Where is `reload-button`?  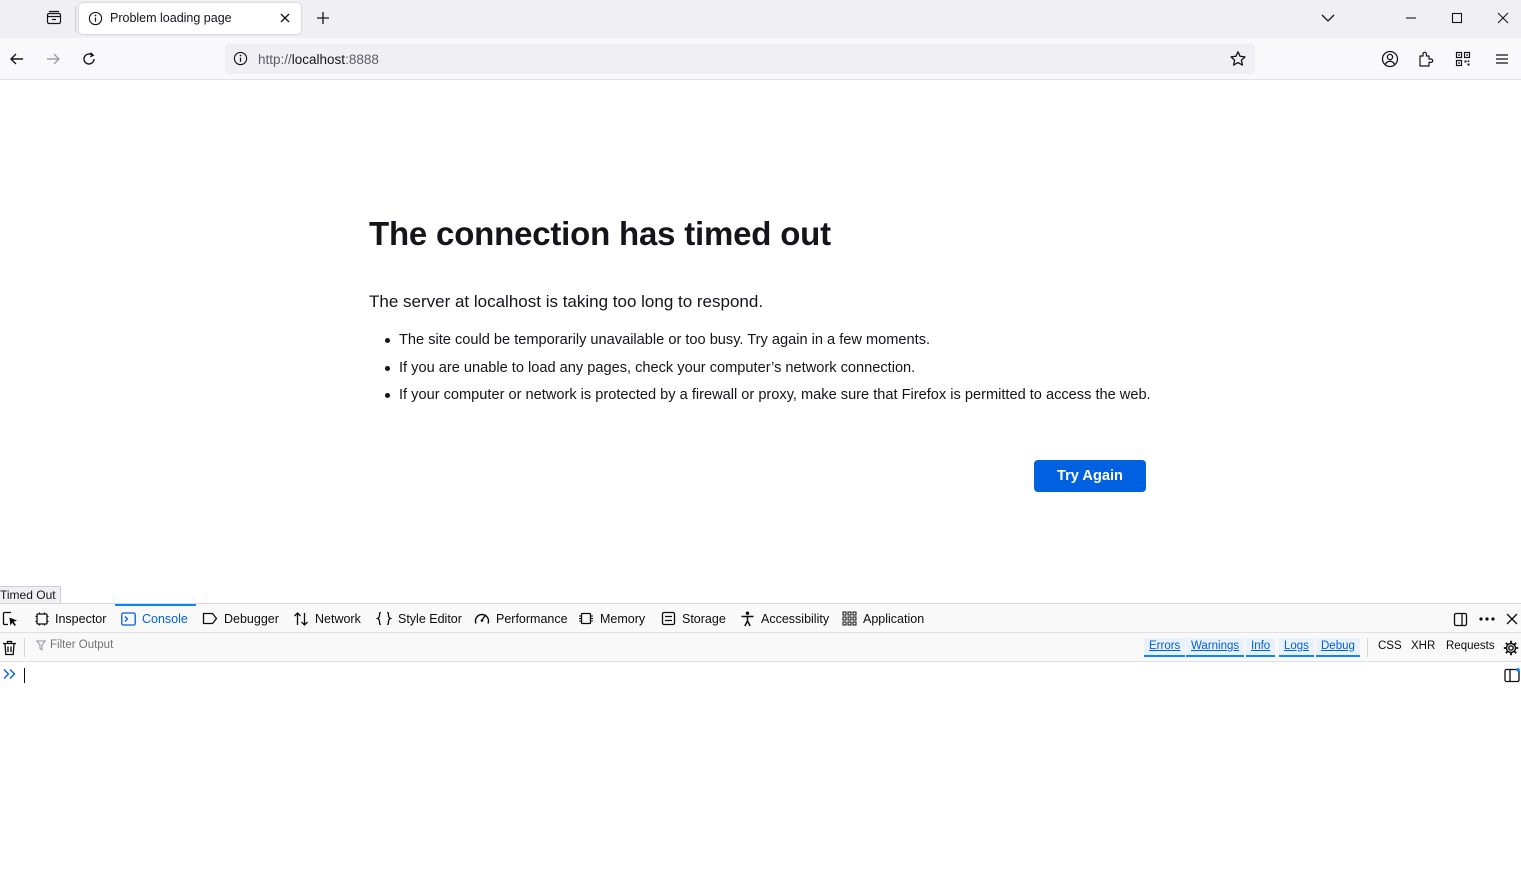 reload-button is located at coordinates (89, 59).